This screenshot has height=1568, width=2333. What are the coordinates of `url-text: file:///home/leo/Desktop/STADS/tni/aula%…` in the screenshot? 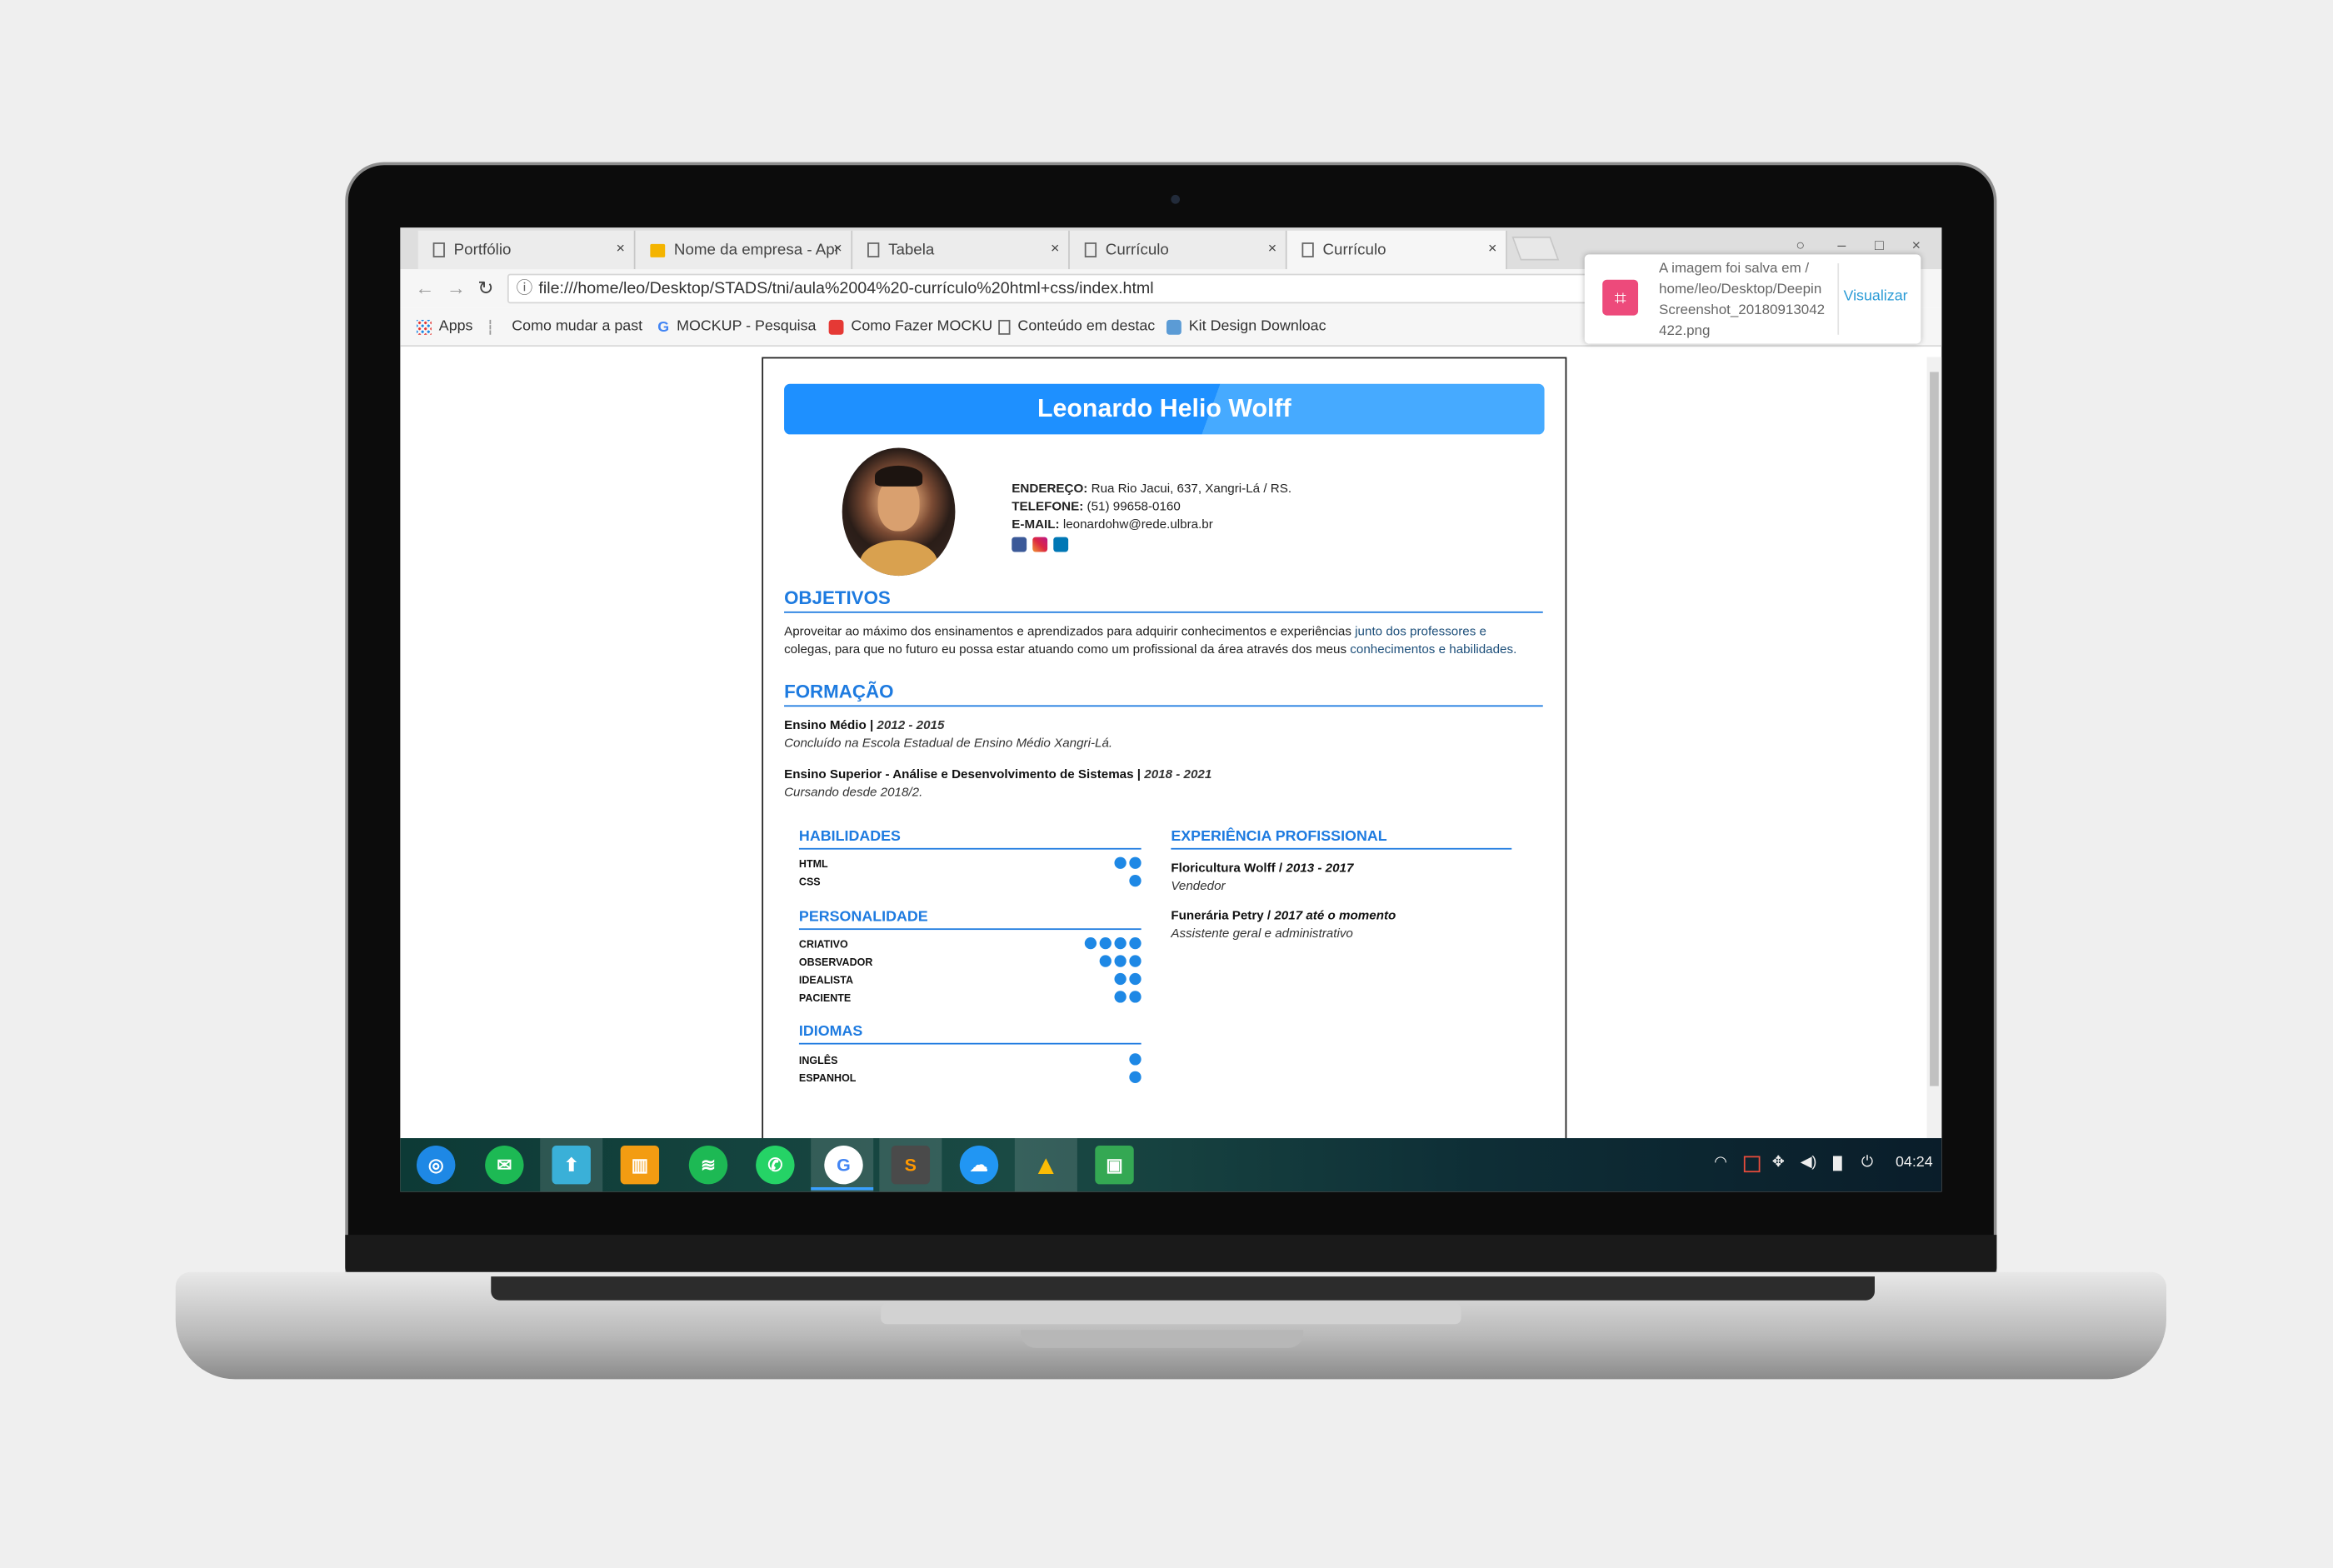 It's located at (846, 288).